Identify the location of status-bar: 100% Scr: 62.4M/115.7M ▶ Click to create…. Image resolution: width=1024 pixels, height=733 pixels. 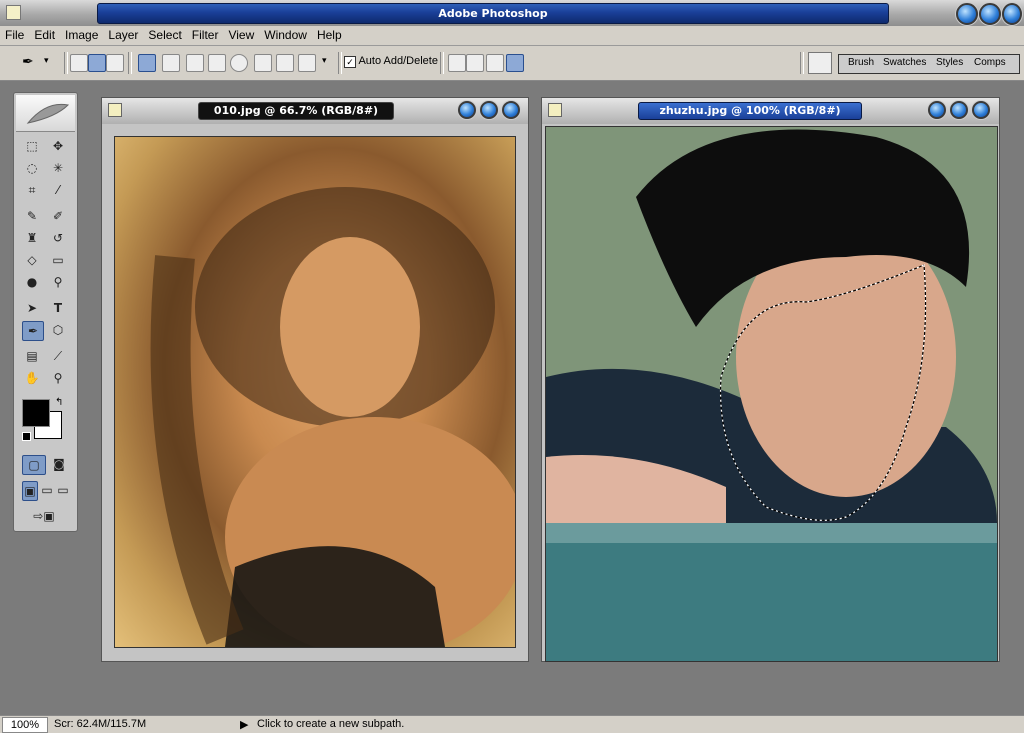
(512, 724).